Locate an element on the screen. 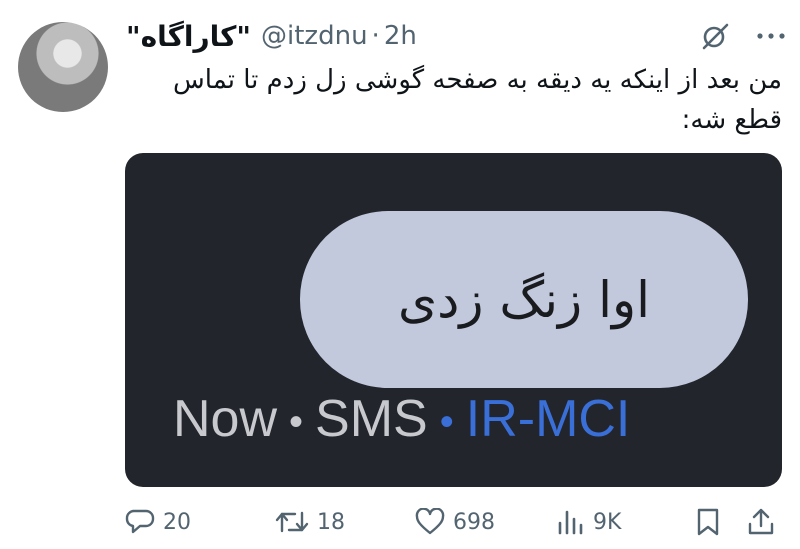  retweet-button: 18 is located at coordinates (345, 522).